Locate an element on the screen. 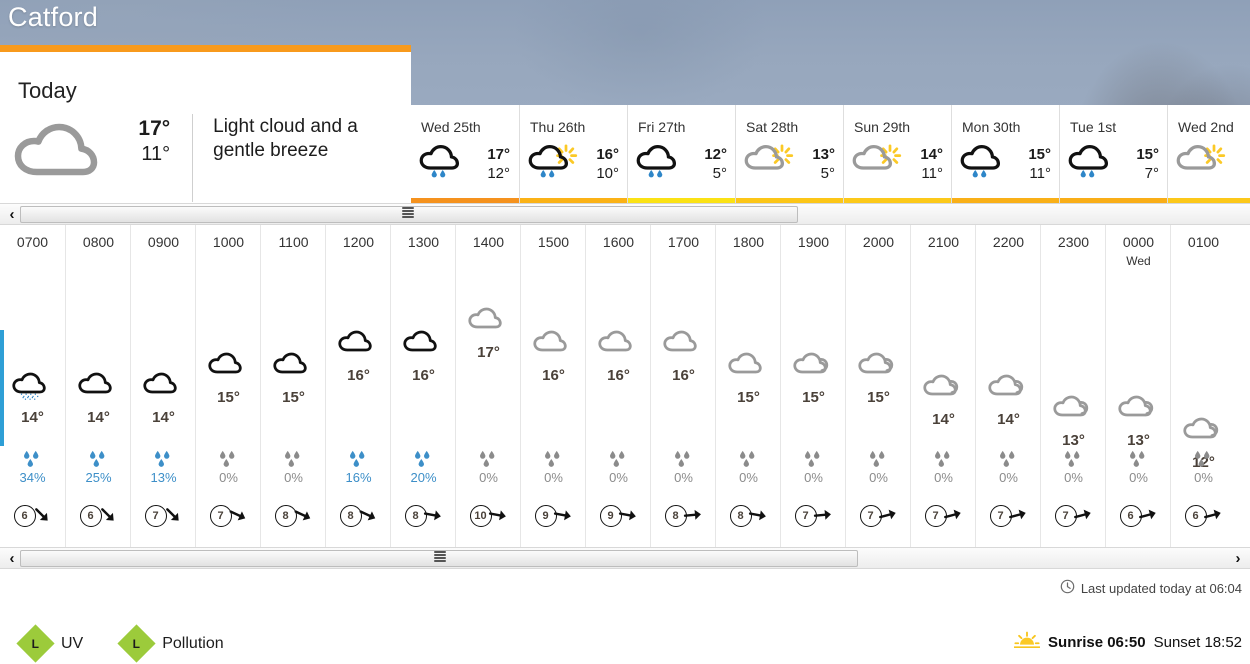 This screenshot has height=664, width=1250. hour-column: 1400 17° 0% 10 is located at coordinates (487, 386).